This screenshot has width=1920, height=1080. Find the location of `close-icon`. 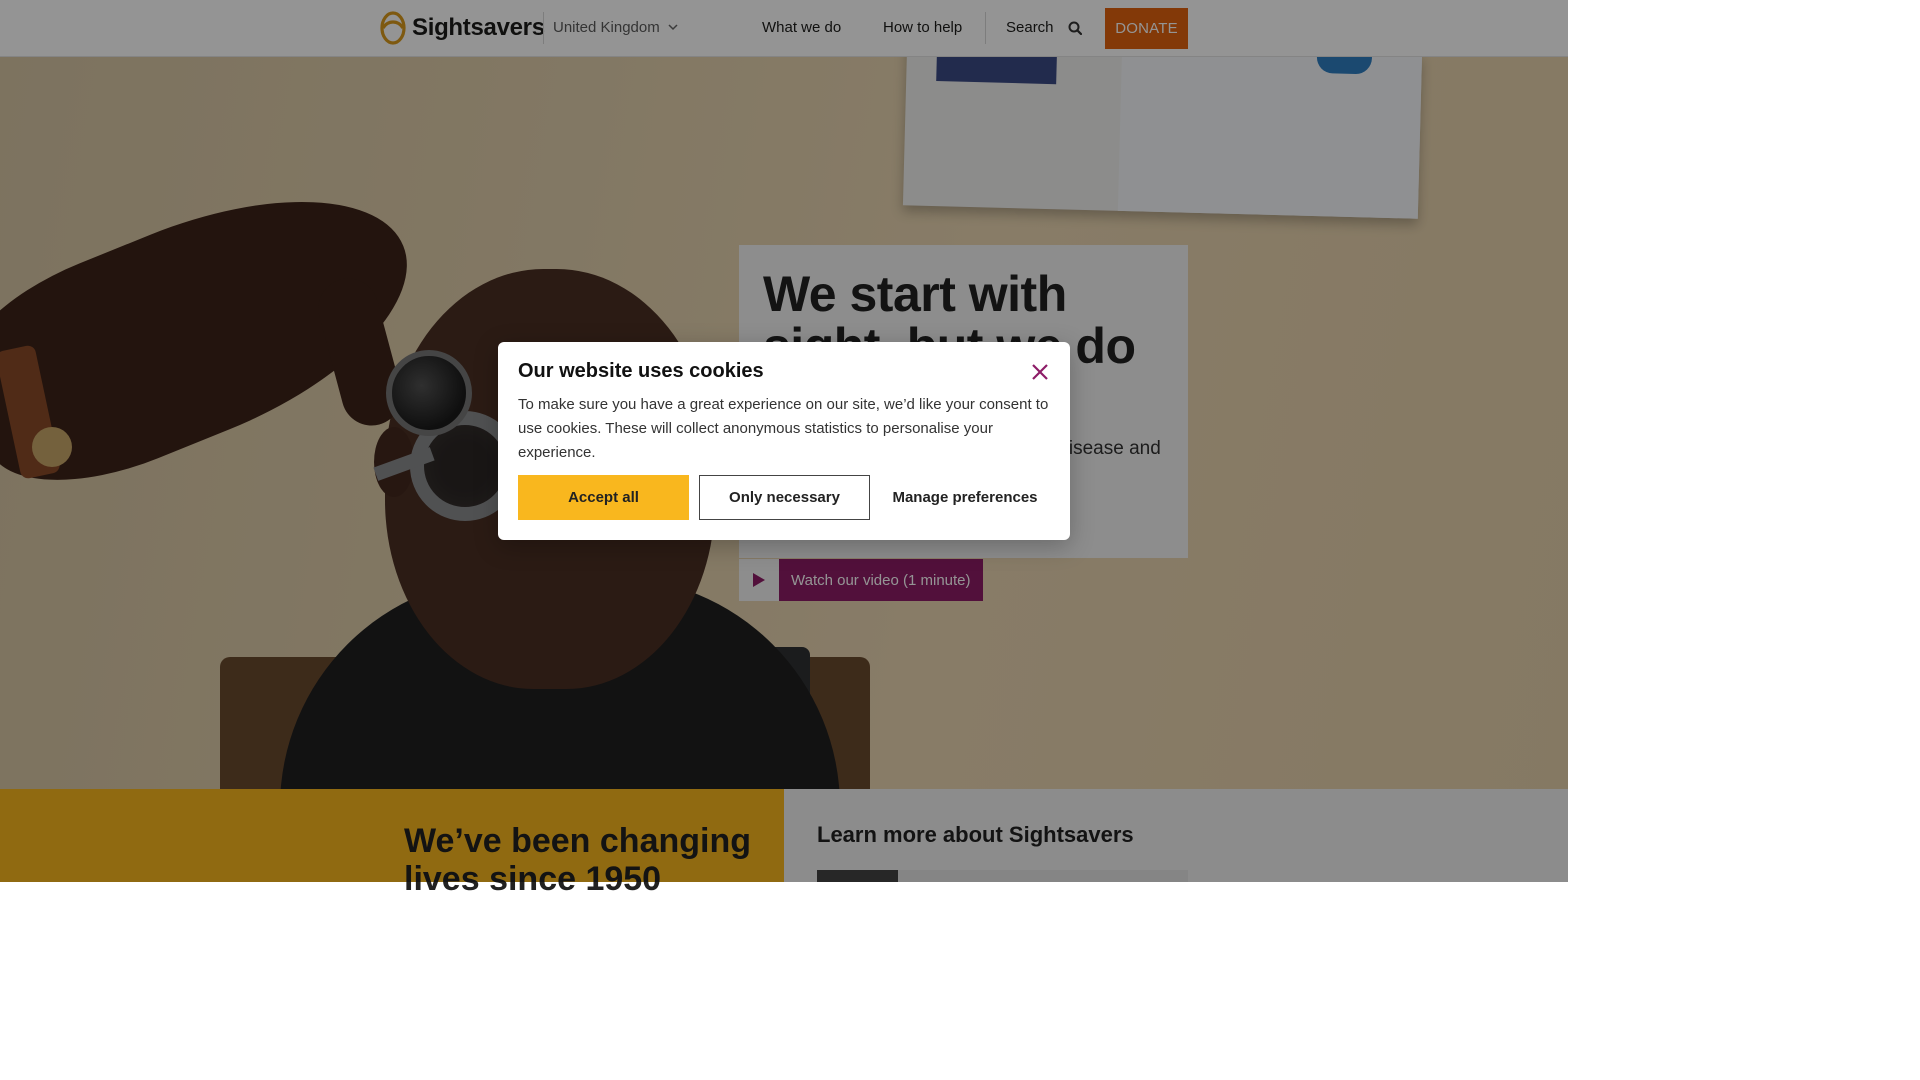

close-icon is located at coordinates (1040, 372).